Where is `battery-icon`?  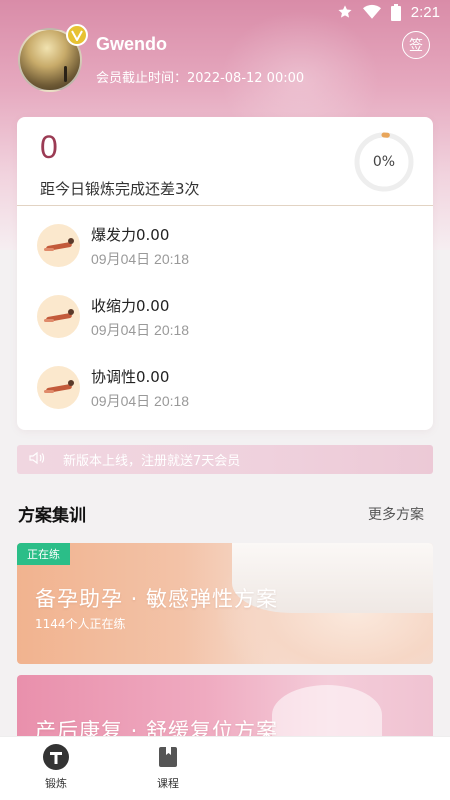 battery-icon is located at coordinates (395, 12).